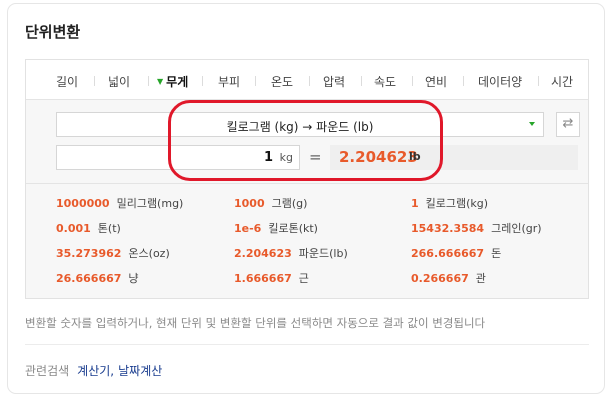 The width and height of the screenshot is (609, 404). I want to click on conversion-item: 1000000 밀리그램(mg), so click(119, 203).